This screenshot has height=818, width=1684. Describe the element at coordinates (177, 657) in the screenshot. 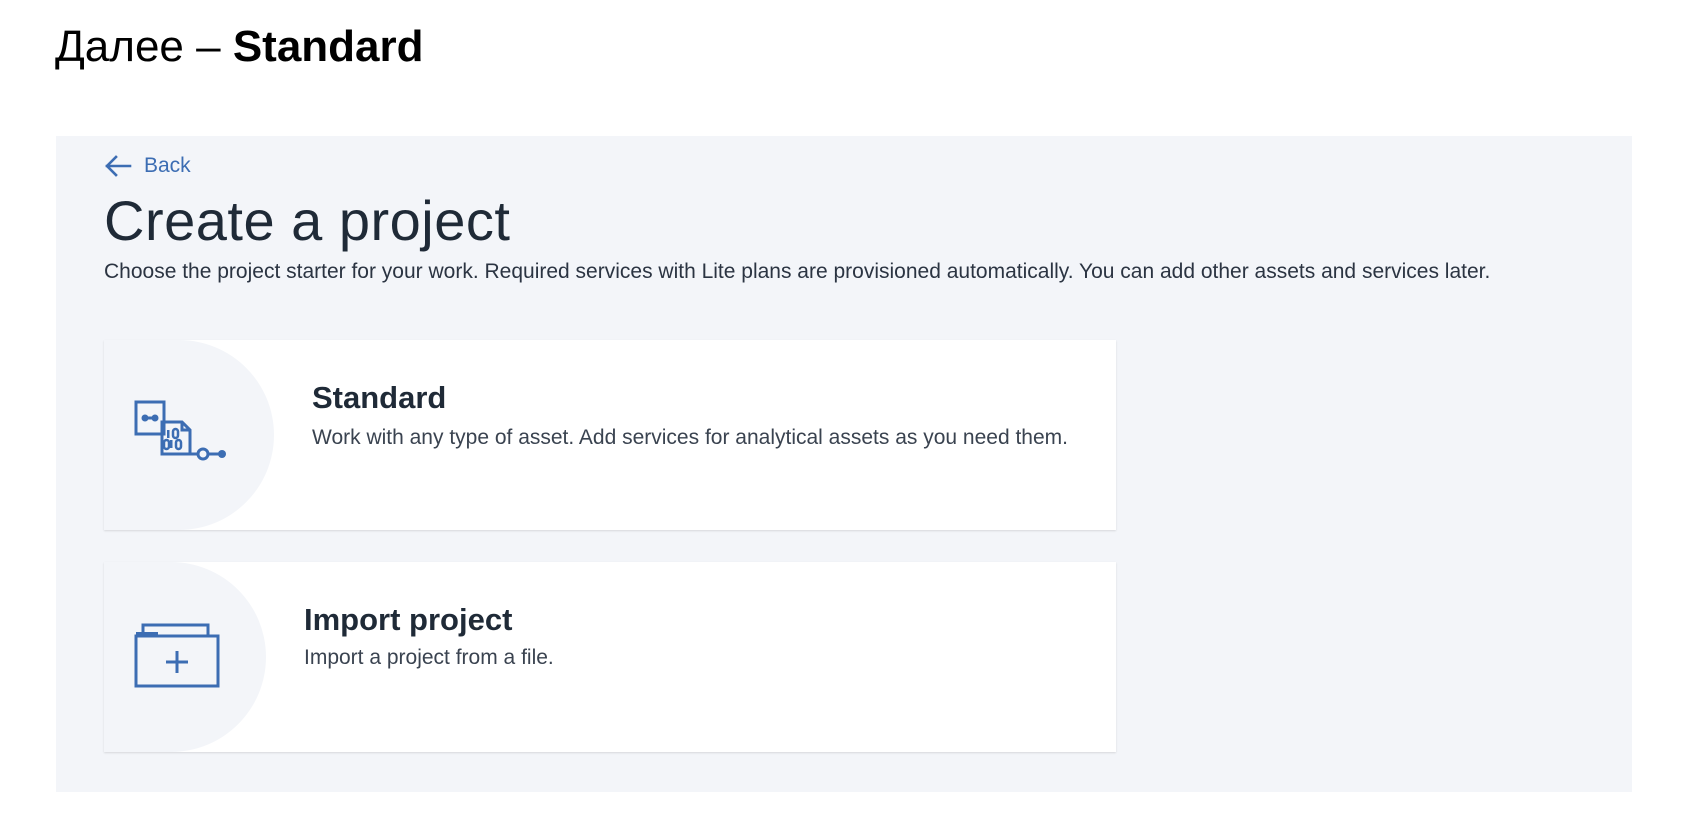

I see `folder-add-icon` at that location.